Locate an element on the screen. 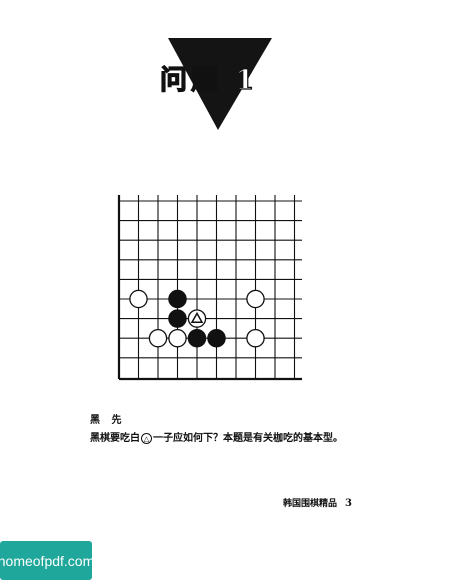 This screenshot has width=449, height=580. watermark-text: homeofpdf.com is located at coordinates (47, 560).